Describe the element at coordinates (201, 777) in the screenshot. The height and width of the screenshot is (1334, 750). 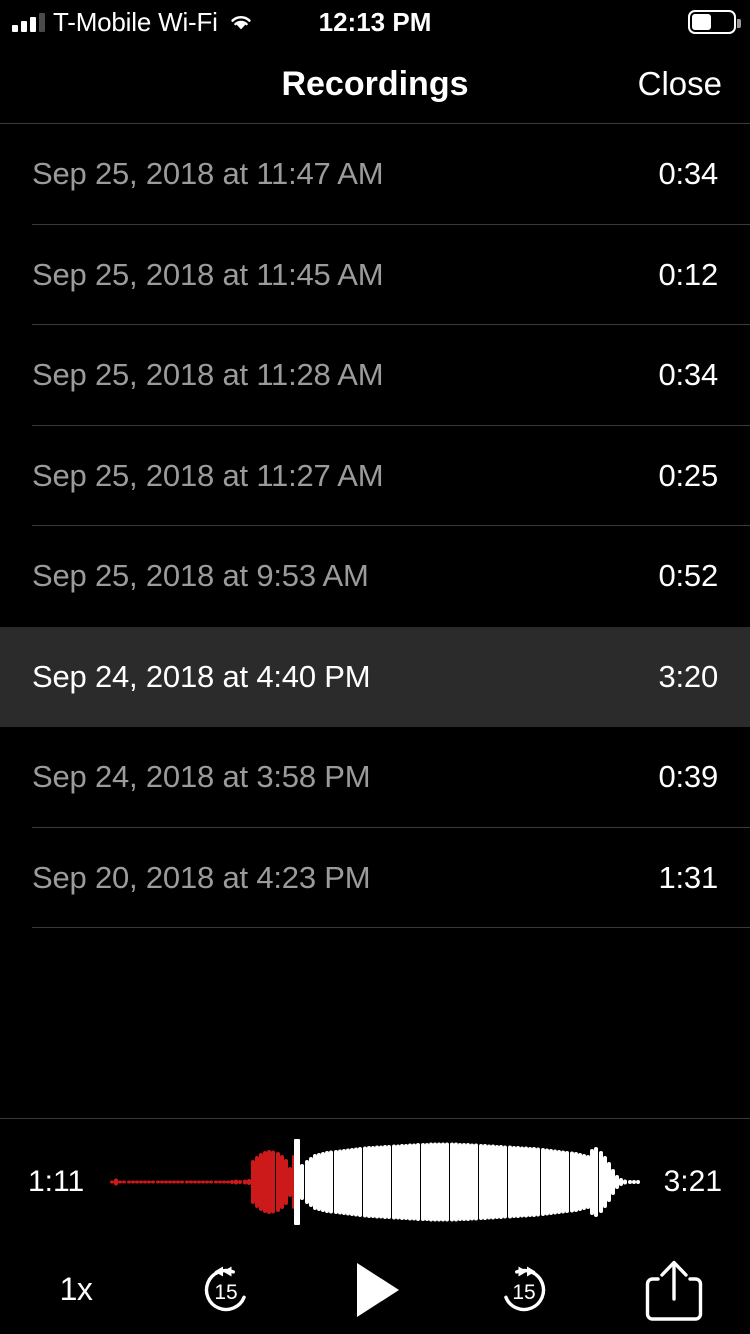
I see `recording-date: Sep 24, 2018 at 3:58 PM` at that location.